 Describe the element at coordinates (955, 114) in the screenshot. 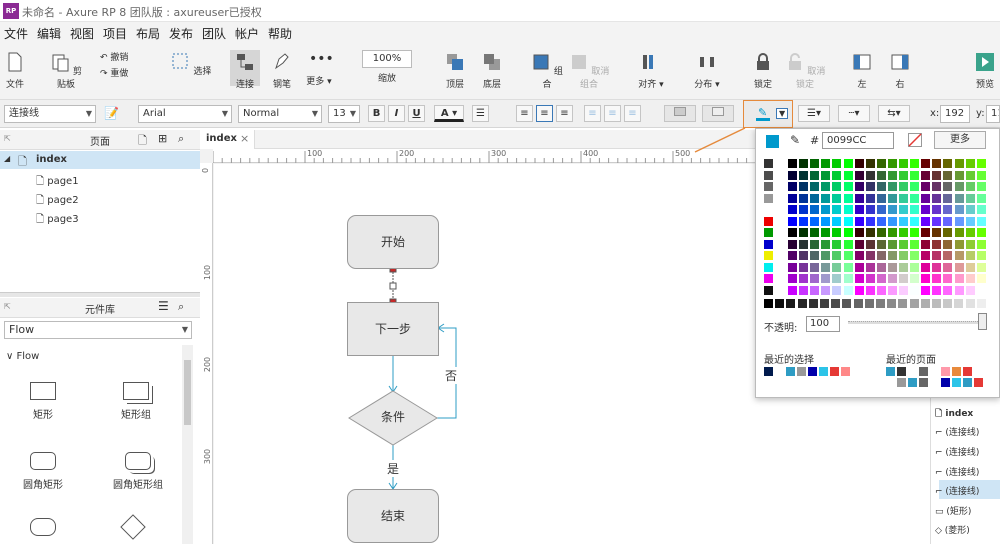

I see `x-input: 192` at that location.